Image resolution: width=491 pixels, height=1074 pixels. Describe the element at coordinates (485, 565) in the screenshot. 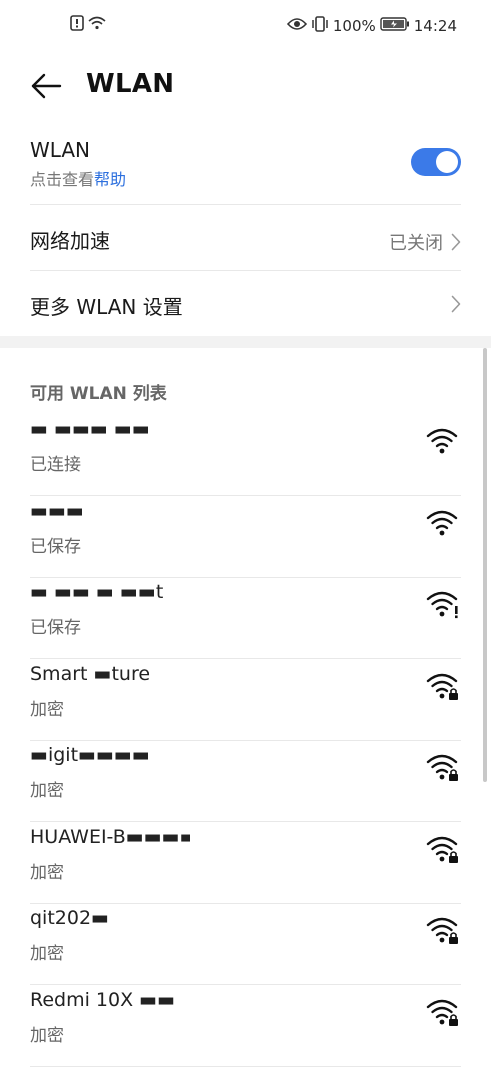

I see `scrollbar` at that location.